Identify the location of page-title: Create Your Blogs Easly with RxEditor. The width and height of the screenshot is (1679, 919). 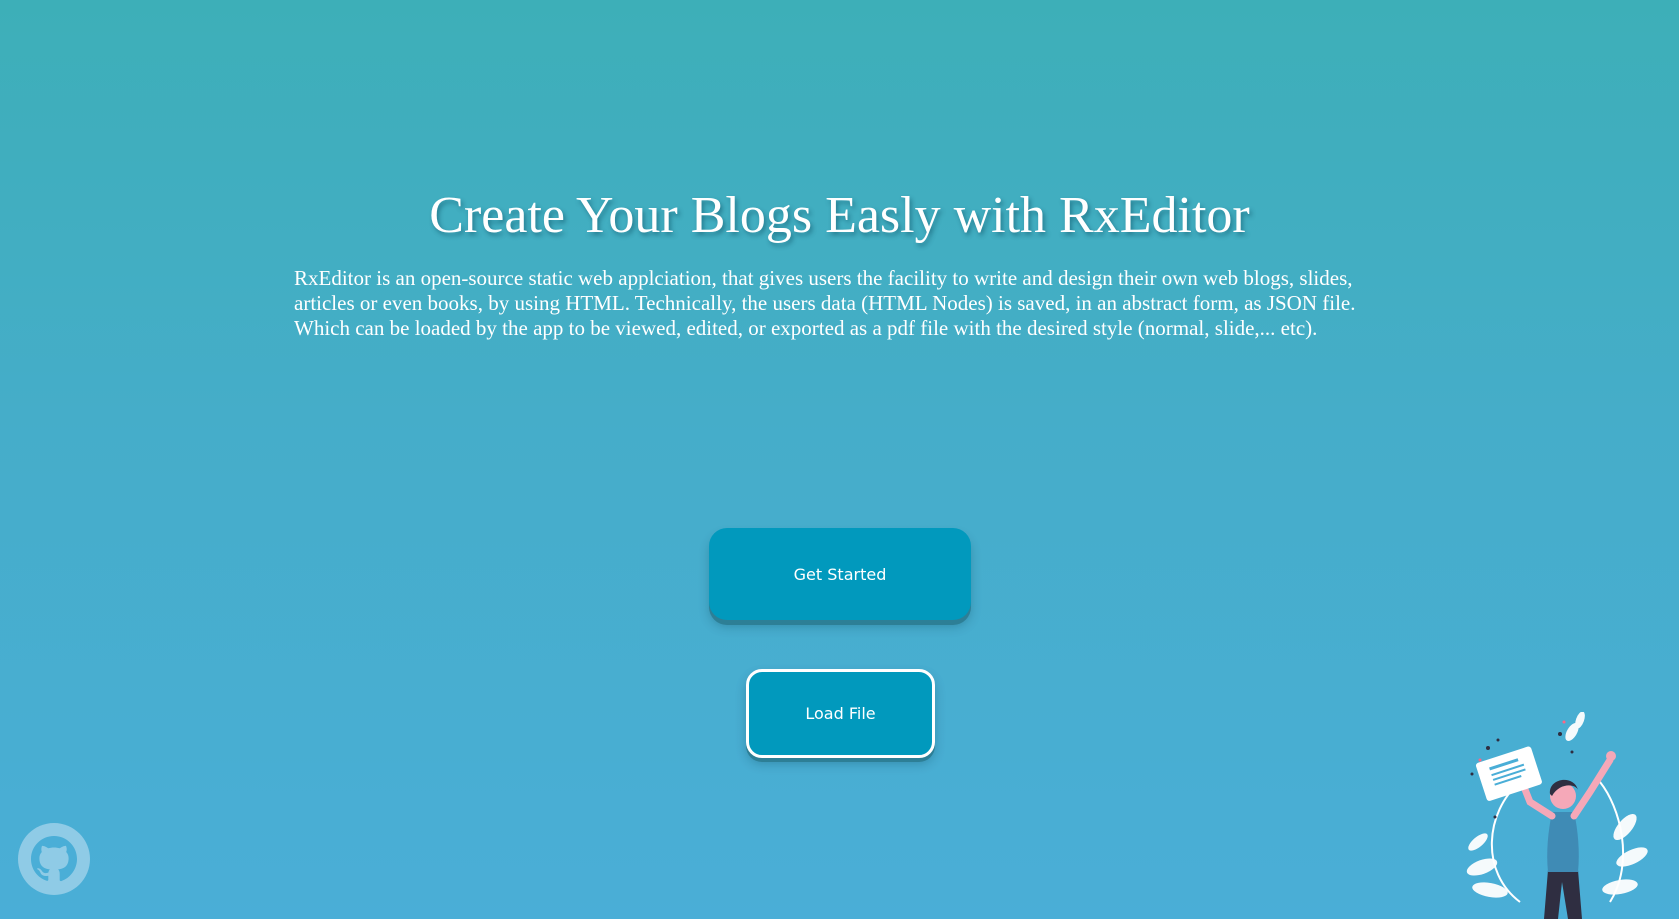
(839, 215).